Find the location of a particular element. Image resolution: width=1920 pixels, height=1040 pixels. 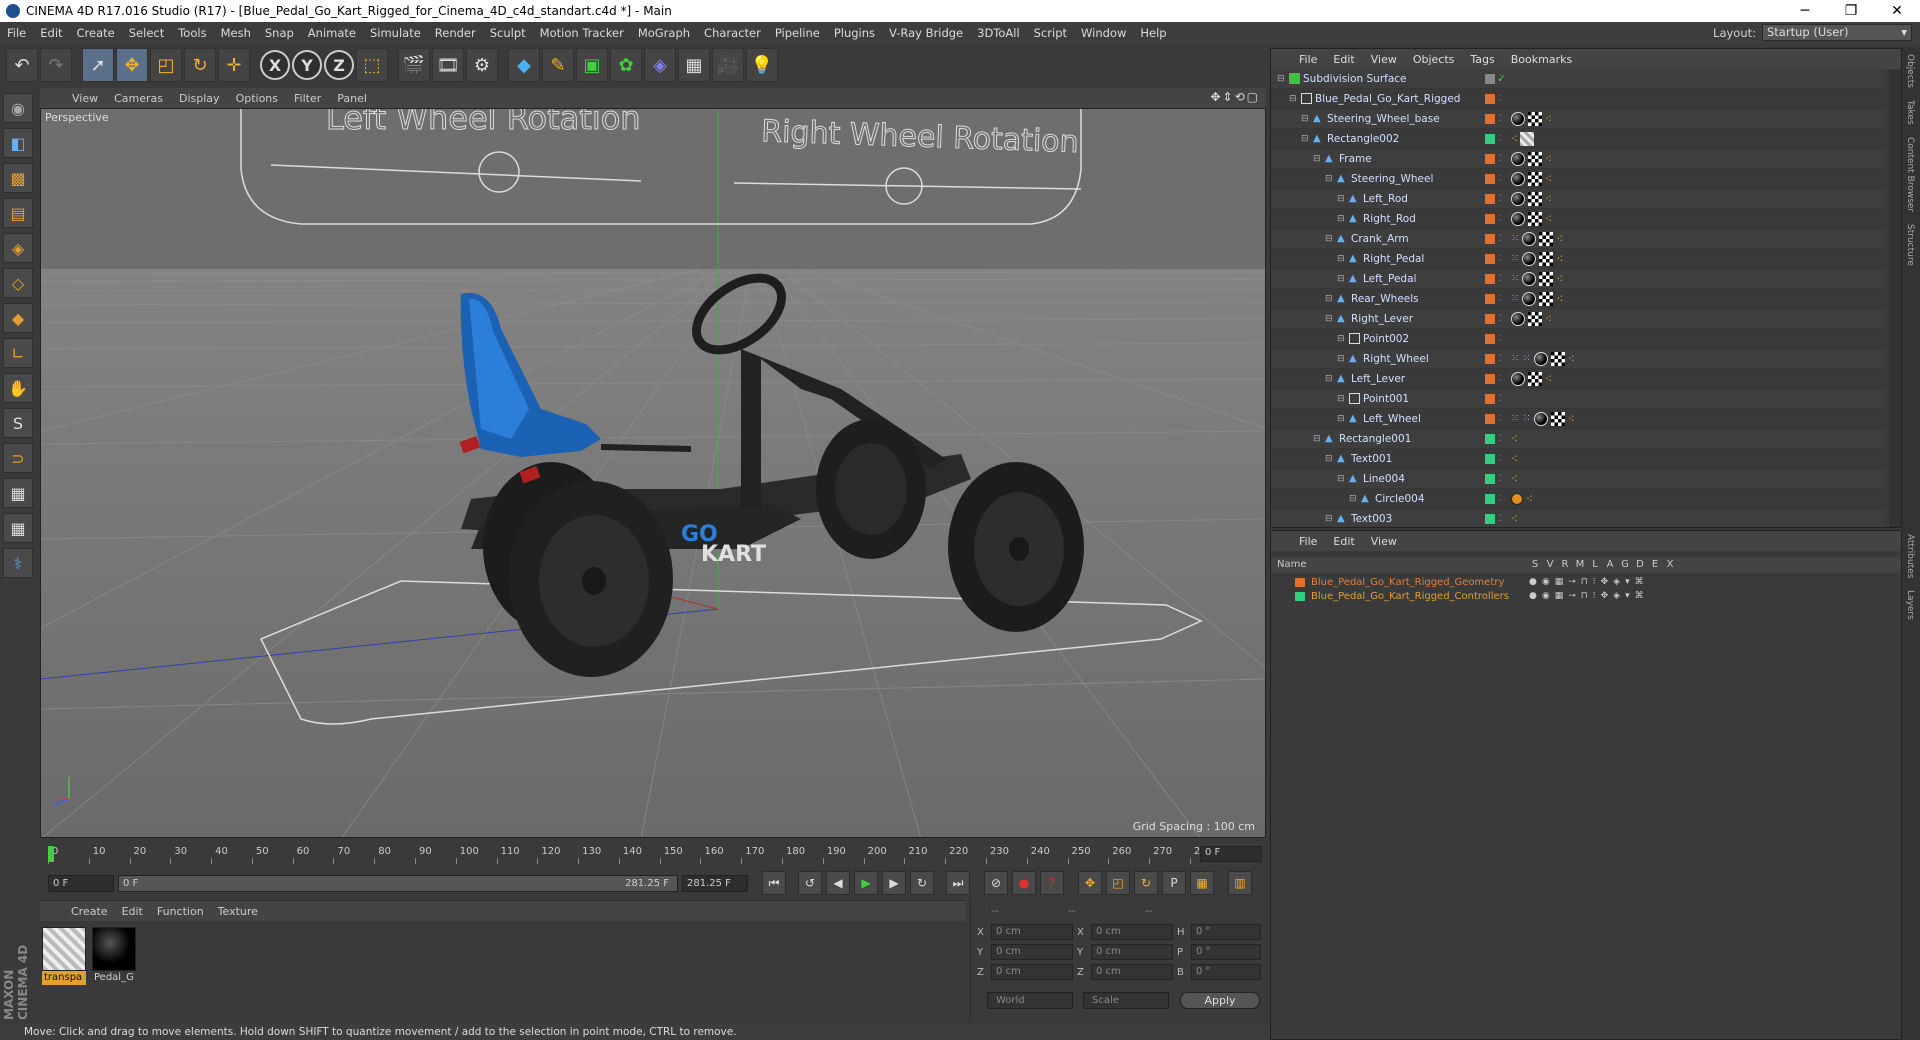

object-menu-edit: Edit is located at coordinates (1343, 59).